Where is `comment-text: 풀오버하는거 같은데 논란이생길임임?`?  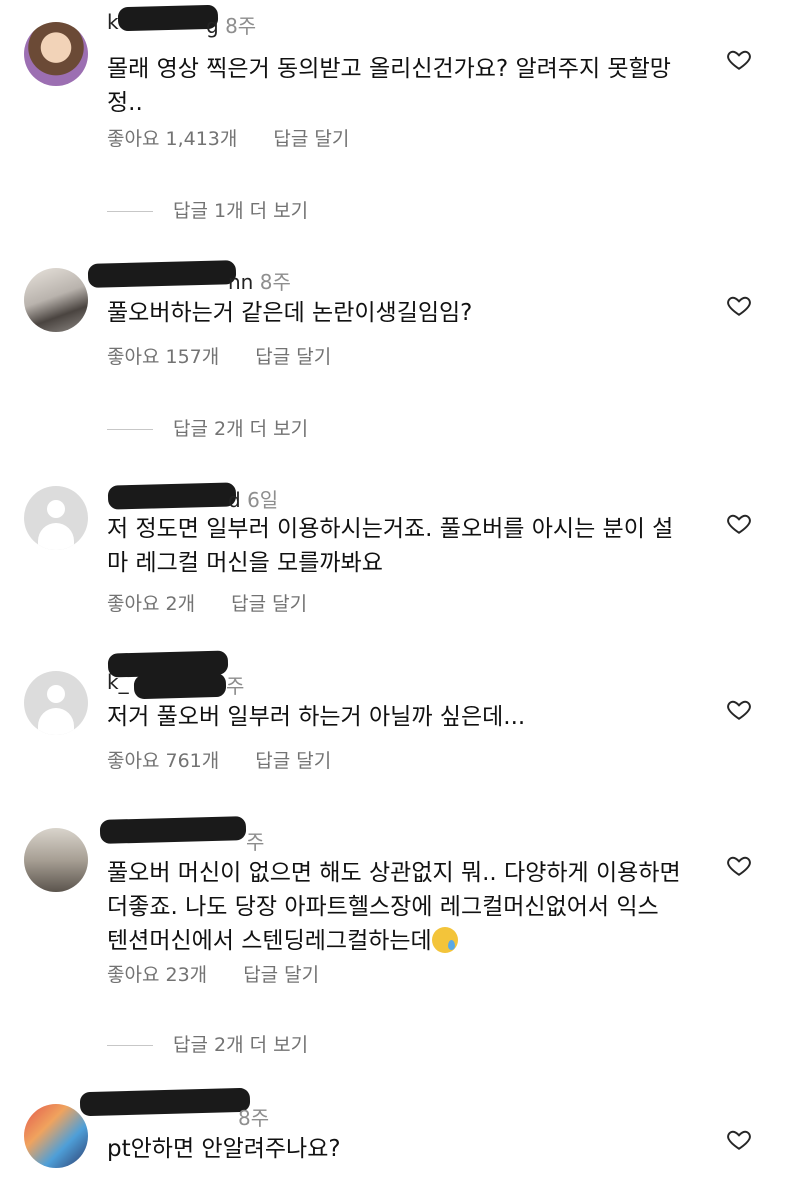
comment-text: 풀오버하는거 같은데 논란이생길임임? is located at coordinates (290, 313).